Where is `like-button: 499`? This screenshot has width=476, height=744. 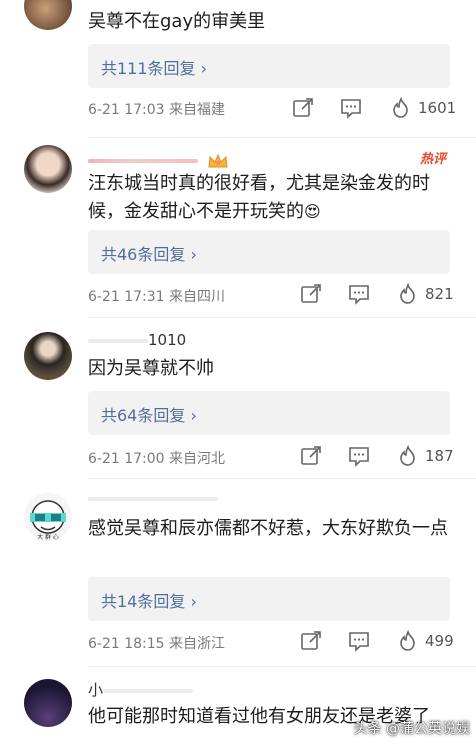 like-button: 499 is located at coordinates (425, 642).